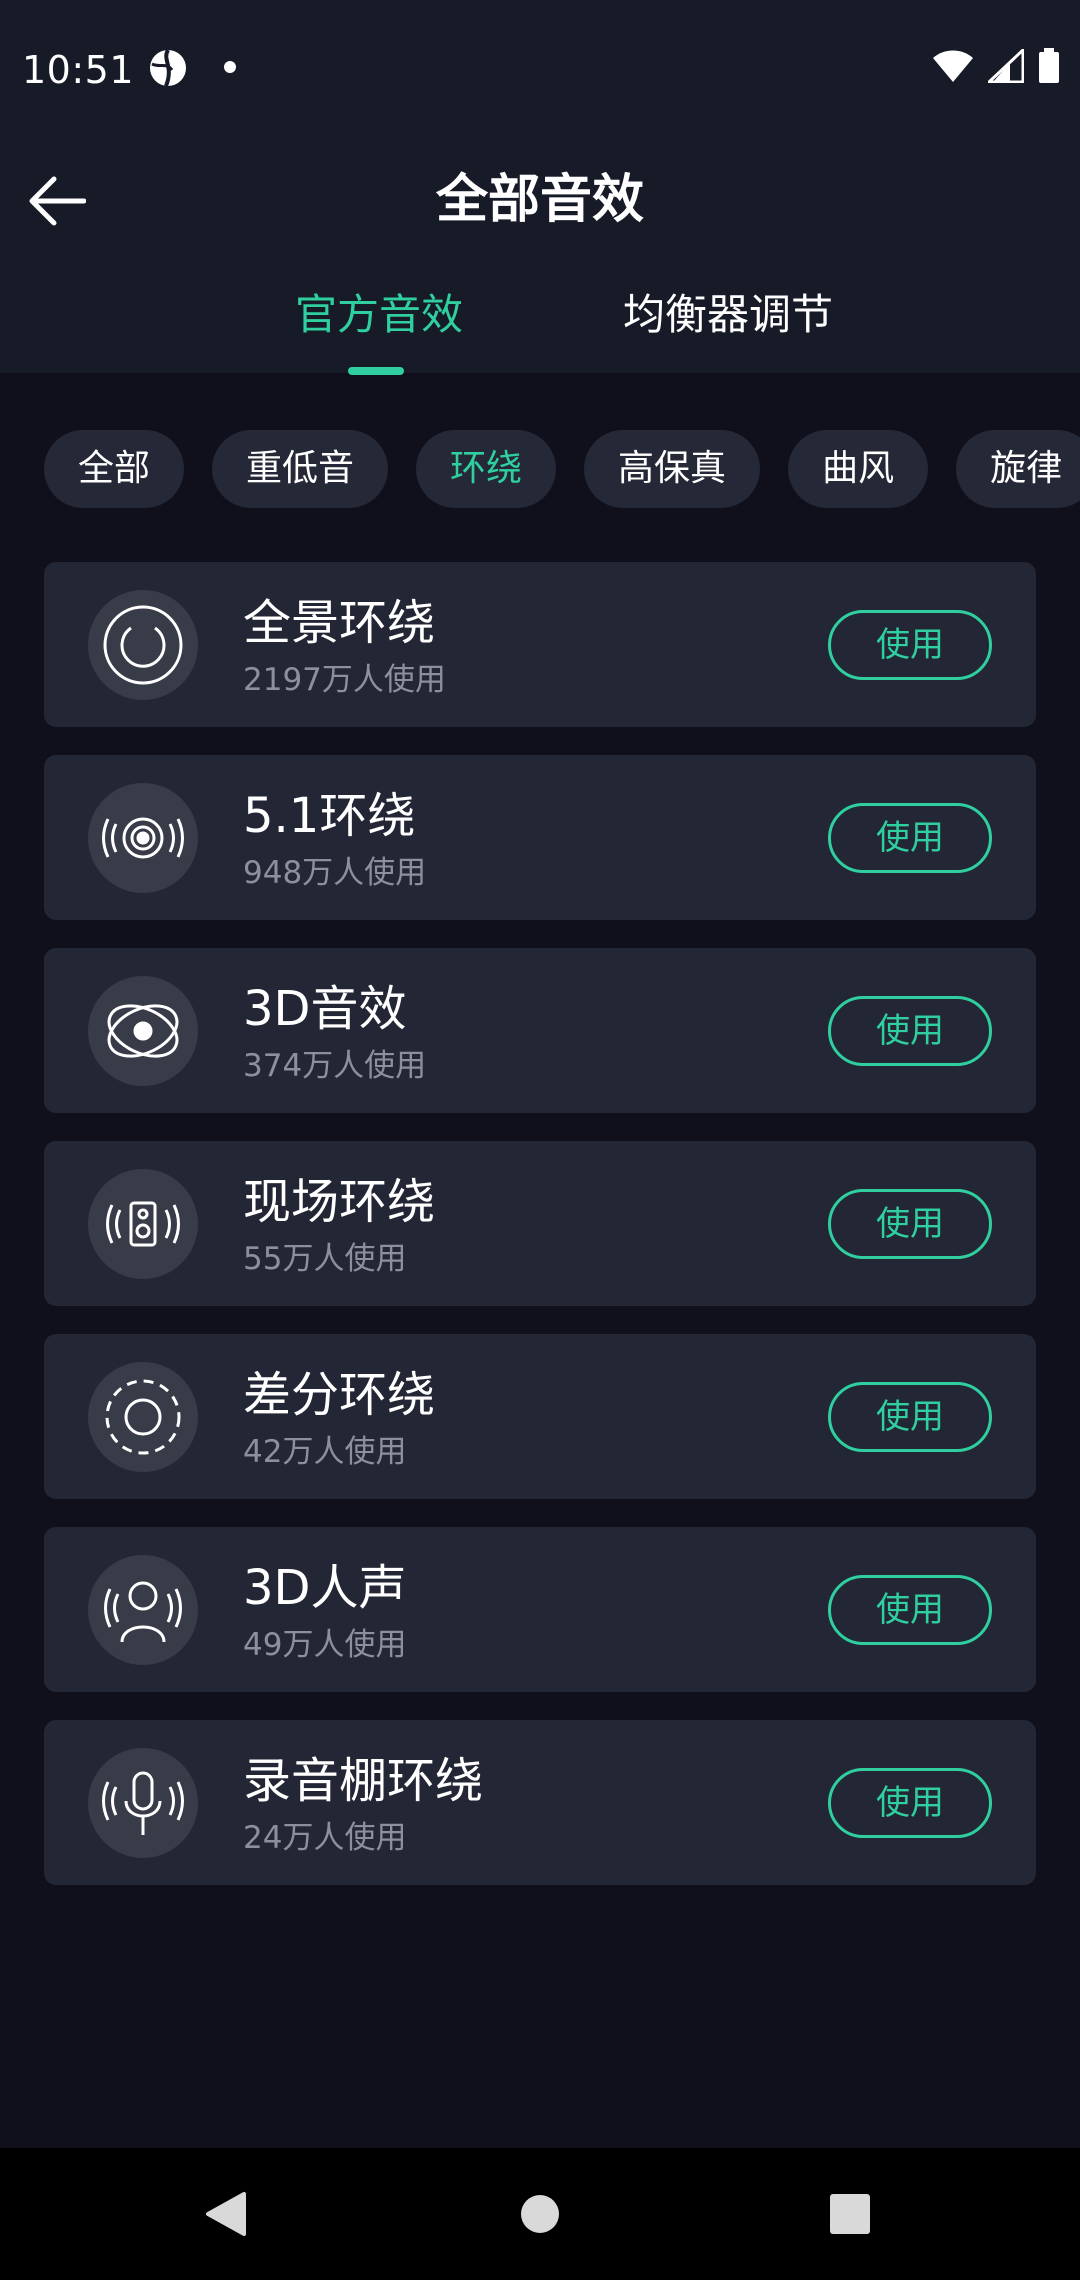 This screenshot has width=1080, height=2280. I want to click on effect-card-3d-vocal: 3D人声 49万人使用 使用, so click(540, 1609).